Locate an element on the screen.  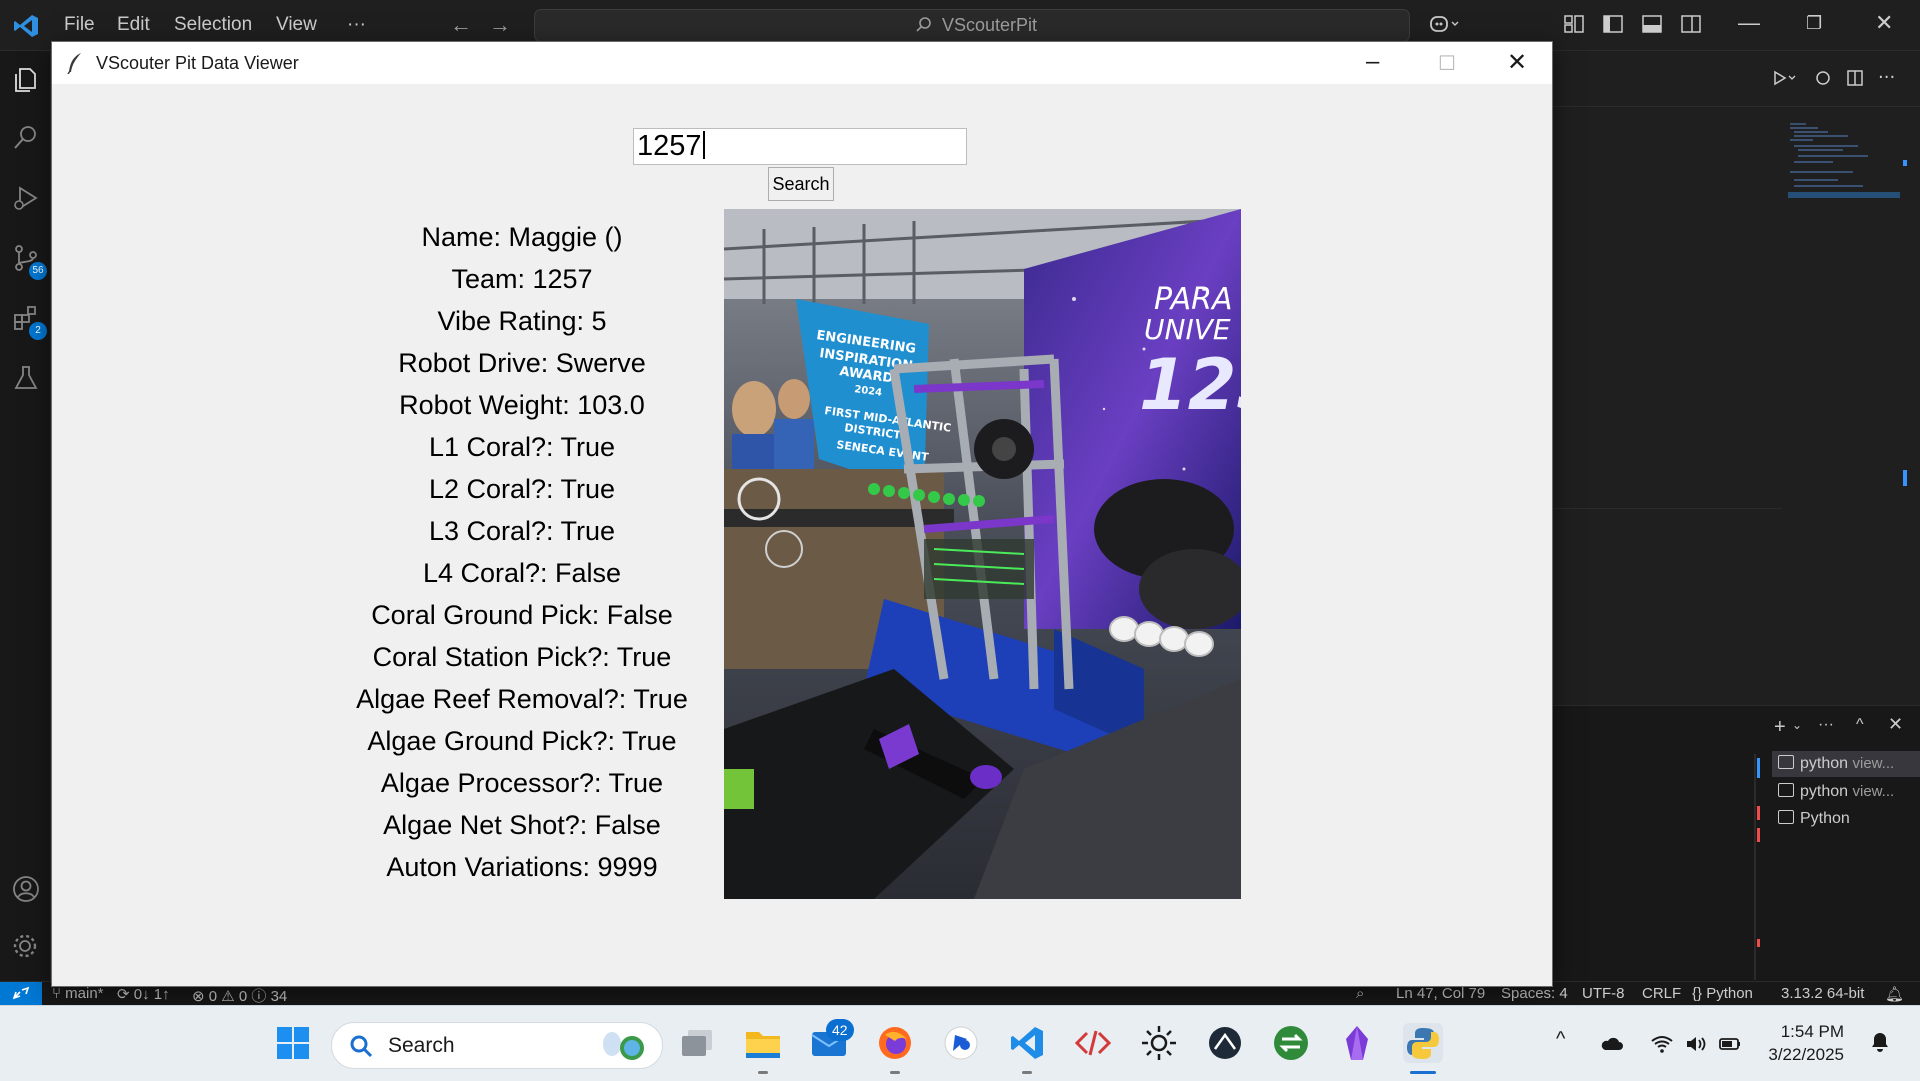
show-hidden-icons-chevron-icon: ^ is located at coordinates (1560, 1039).